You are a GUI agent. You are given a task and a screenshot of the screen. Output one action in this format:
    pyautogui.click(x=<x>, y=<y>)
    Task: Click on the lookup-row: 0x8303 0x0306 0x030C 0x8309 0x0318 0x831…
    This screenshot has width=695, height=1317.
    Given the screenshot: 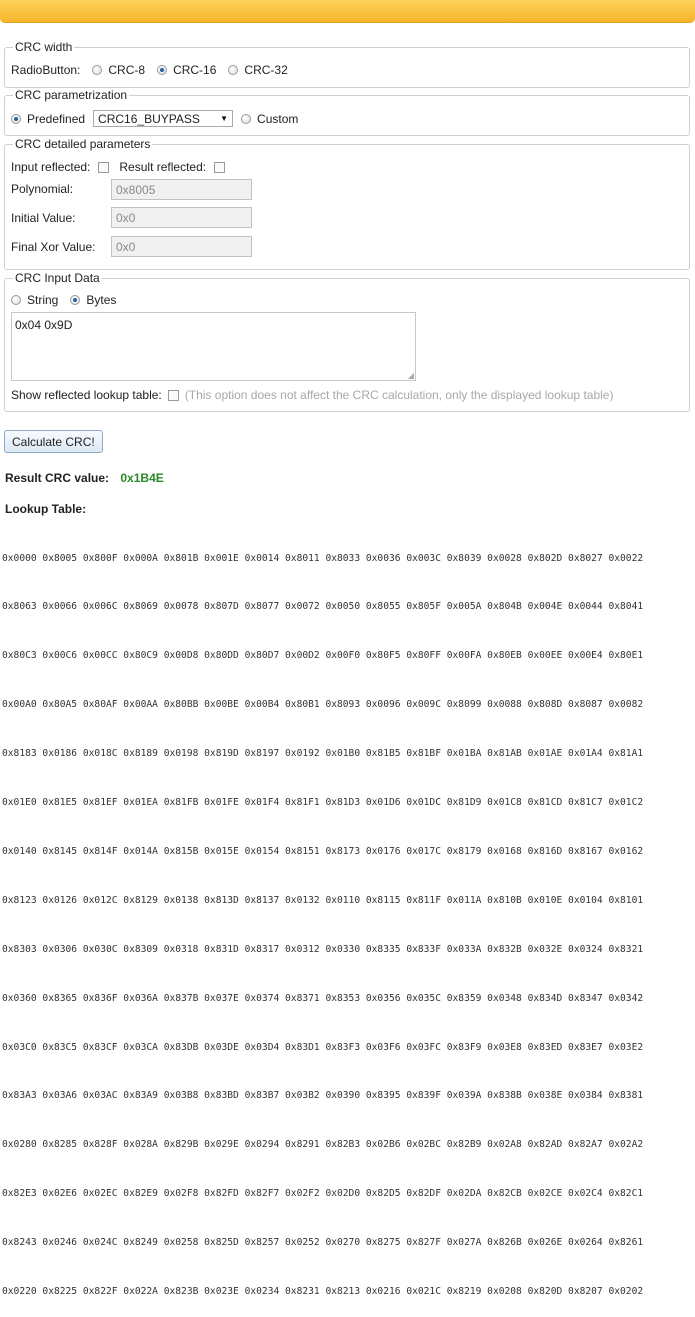 What is the action you would take?
    pyautogui.click(x=323, y=949)
    